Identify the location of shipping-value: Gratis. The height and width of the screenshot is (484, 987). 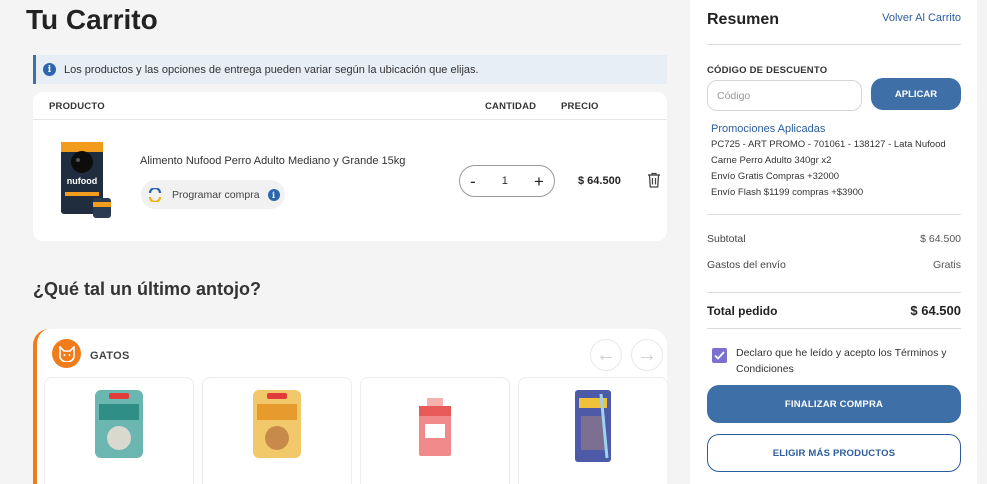
(946, 265).